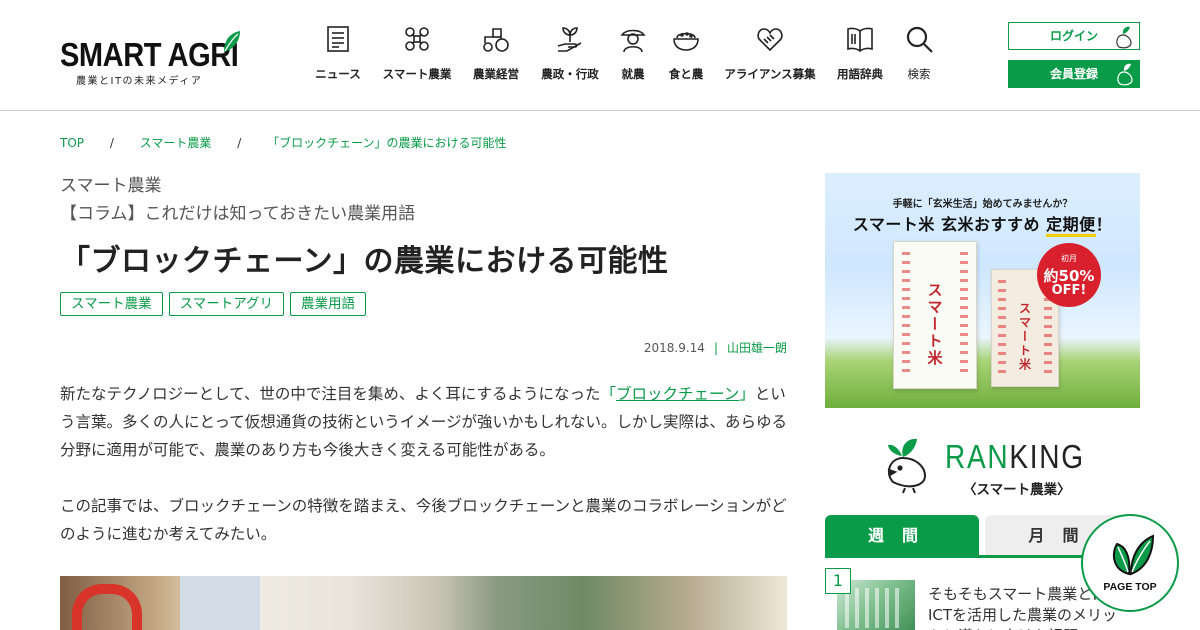 The width and height of the screenshot is (1200, 630). What do you see at coordinates (907, 466) in the screenshot?
I see `chick-mascot-icon` at bounding box center [907, 466].